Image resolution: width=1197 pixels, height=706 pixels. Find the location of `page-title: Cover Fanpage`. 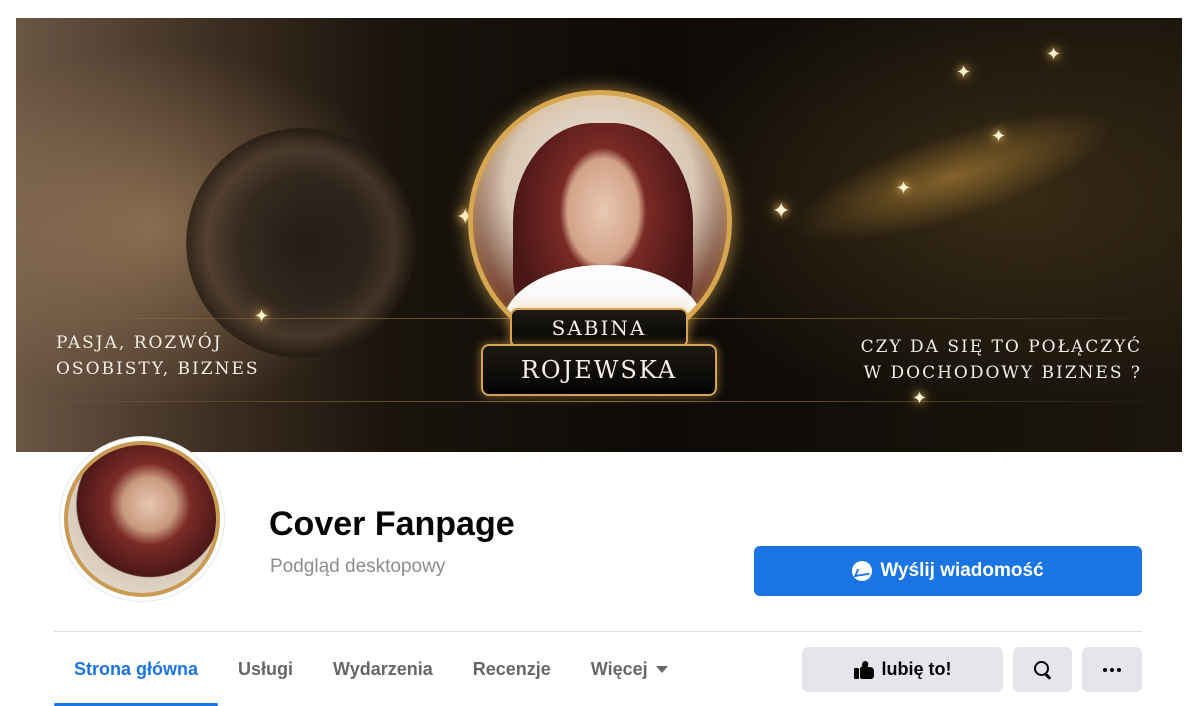

page-title: Cover Fanpage is located at coordinates (392, 524).